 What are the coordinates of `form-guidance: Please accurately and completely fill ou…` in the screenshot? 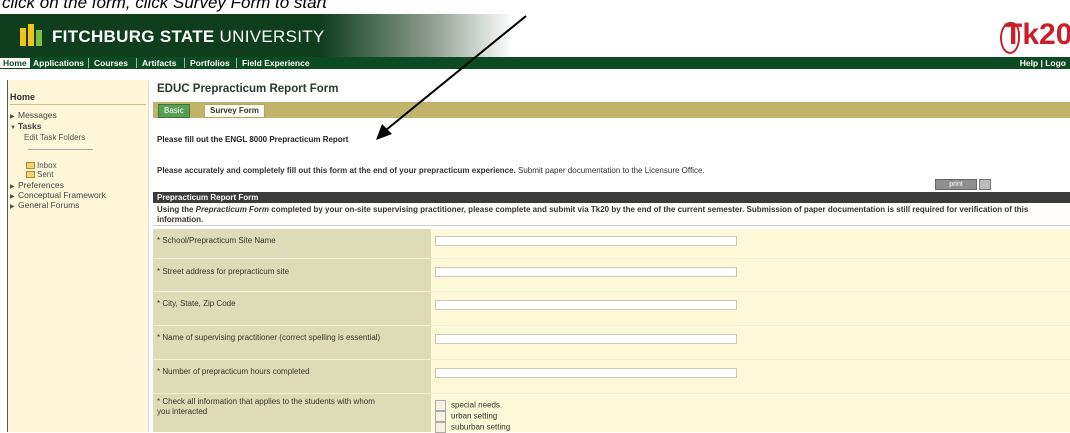 It's located at (431, 170).